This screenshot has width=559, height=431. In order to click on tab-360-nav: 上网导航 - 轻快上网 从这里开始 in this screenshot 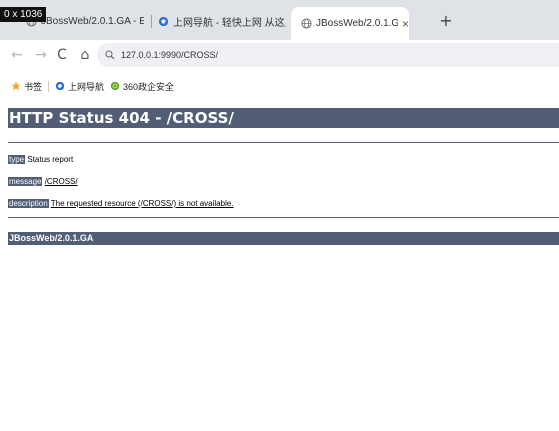, I will do `click(222, 21)`.